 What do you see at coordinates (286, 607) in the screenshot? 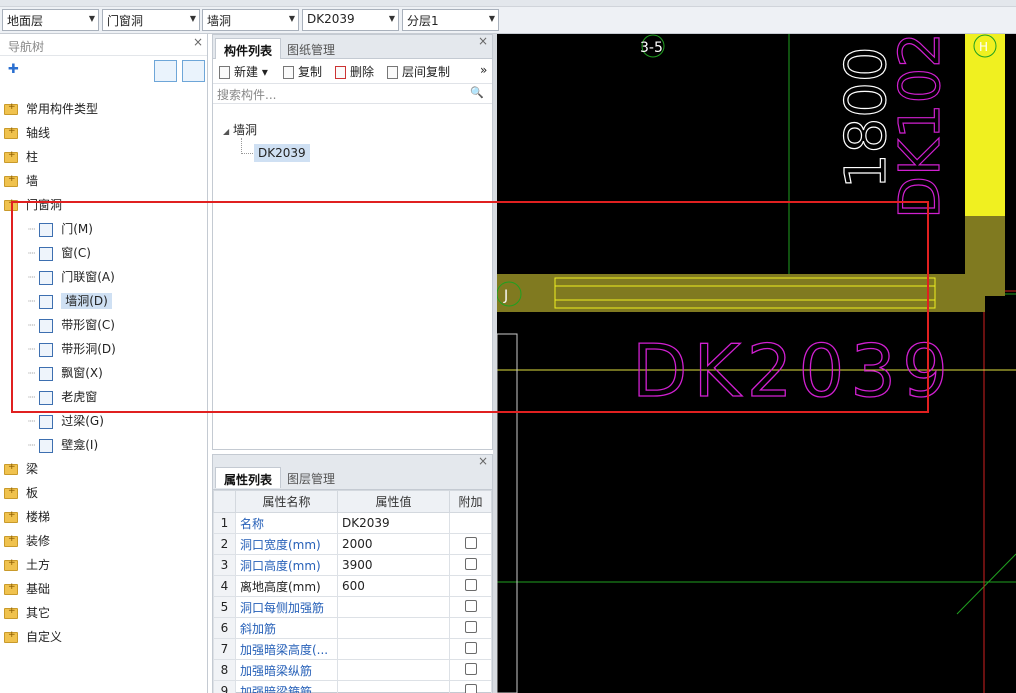
I see `property-name: 洞口每侧加强筋` at bounding box center [286, 607].